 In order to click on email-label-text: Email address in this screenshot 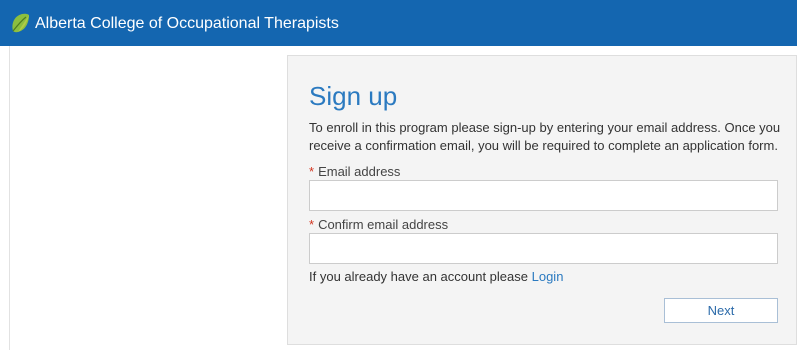, I will do `click(359, 171)`.